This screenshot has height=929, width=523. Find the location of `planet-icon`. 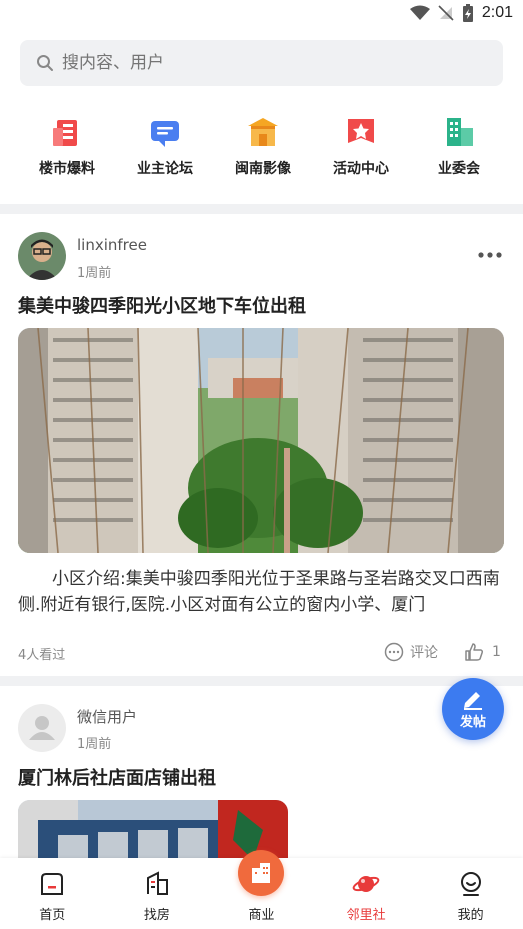

planet-icon is located at coordinates (366, 884).